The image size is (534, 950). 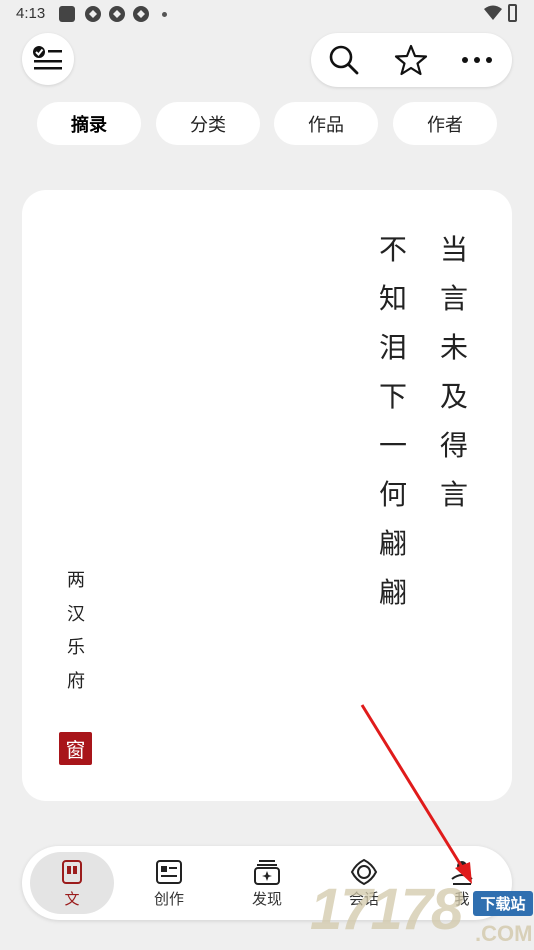 I want to click on watermark-tag: 下载站, so click(x=503, y=903).